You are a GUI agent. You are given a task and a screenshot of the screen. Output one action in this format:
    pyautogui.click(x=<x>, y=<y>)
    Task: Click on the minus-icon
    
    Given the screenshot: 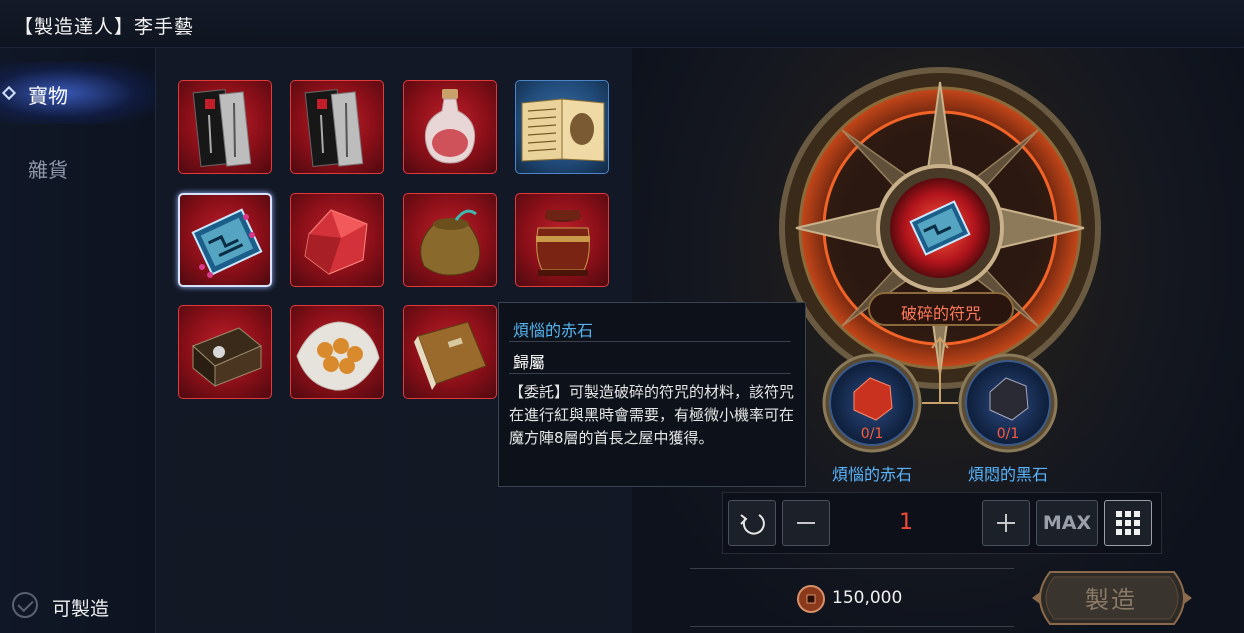 What is the action you would take?
    pyautogui.click(x=806, y=523)
    